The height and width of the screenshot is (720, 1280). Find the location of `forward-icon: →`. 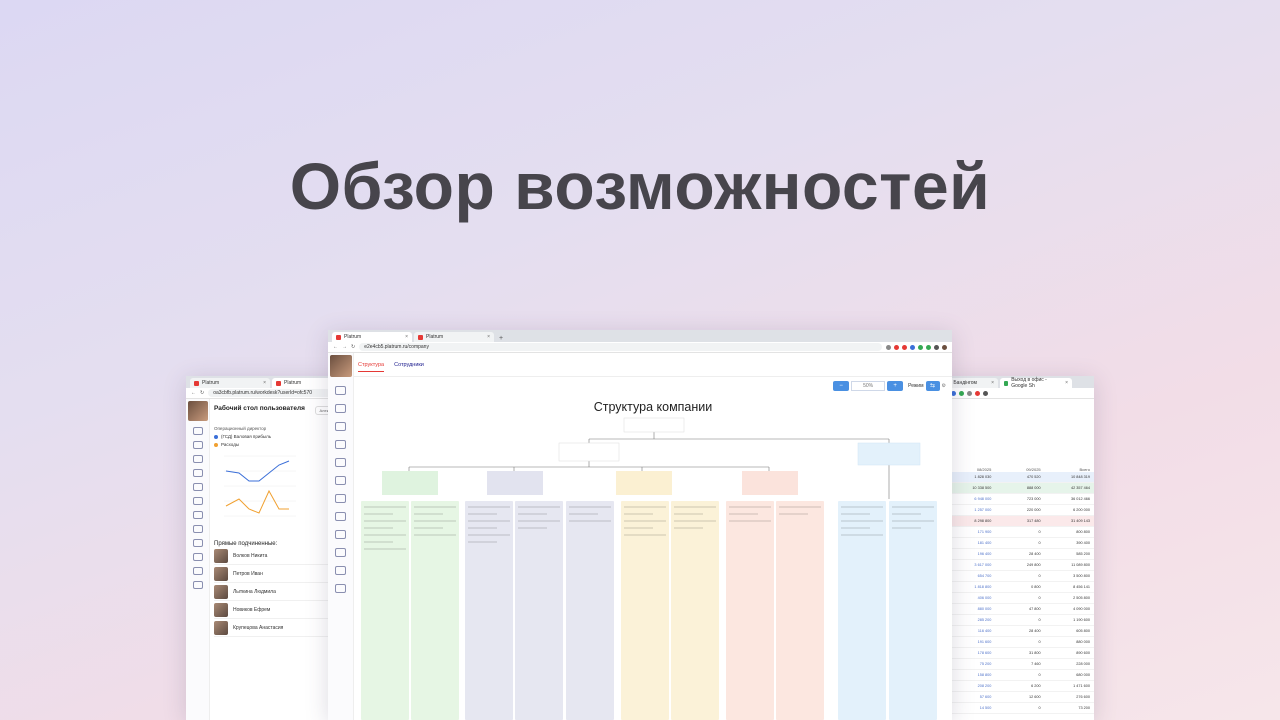

forward-icon: → is located at coordinates (344, 347).